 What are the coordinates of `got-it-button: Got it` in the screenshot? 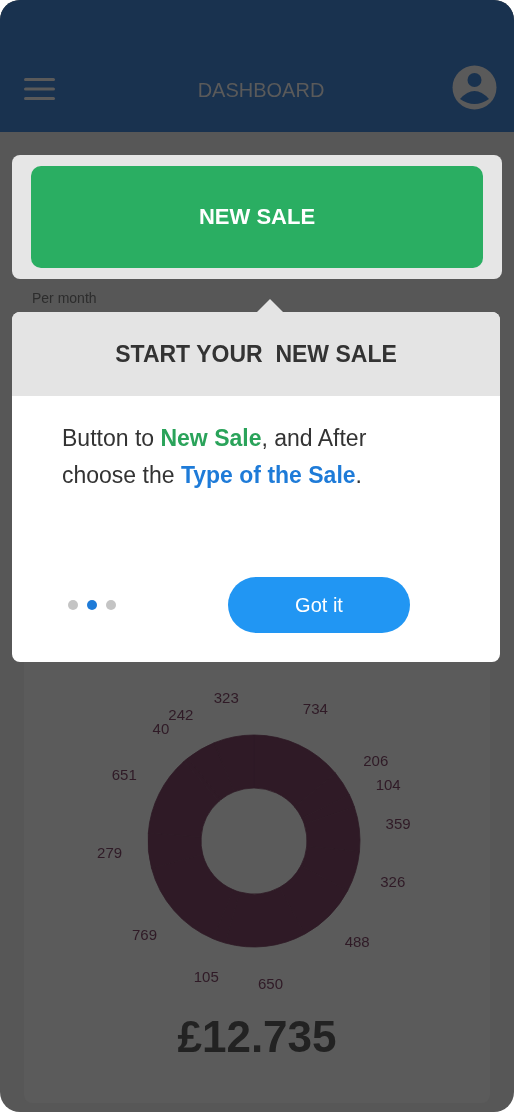 It's located at (319, 605).